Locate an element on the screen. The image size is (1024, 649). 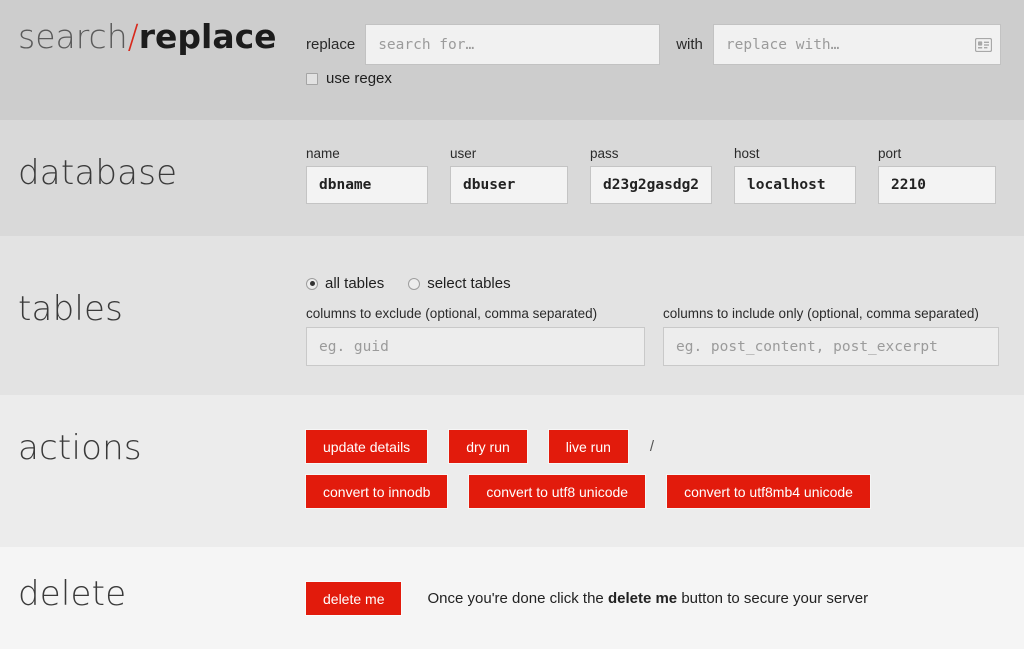
use-regex-row: use regex is located at coordinates (349, 78).